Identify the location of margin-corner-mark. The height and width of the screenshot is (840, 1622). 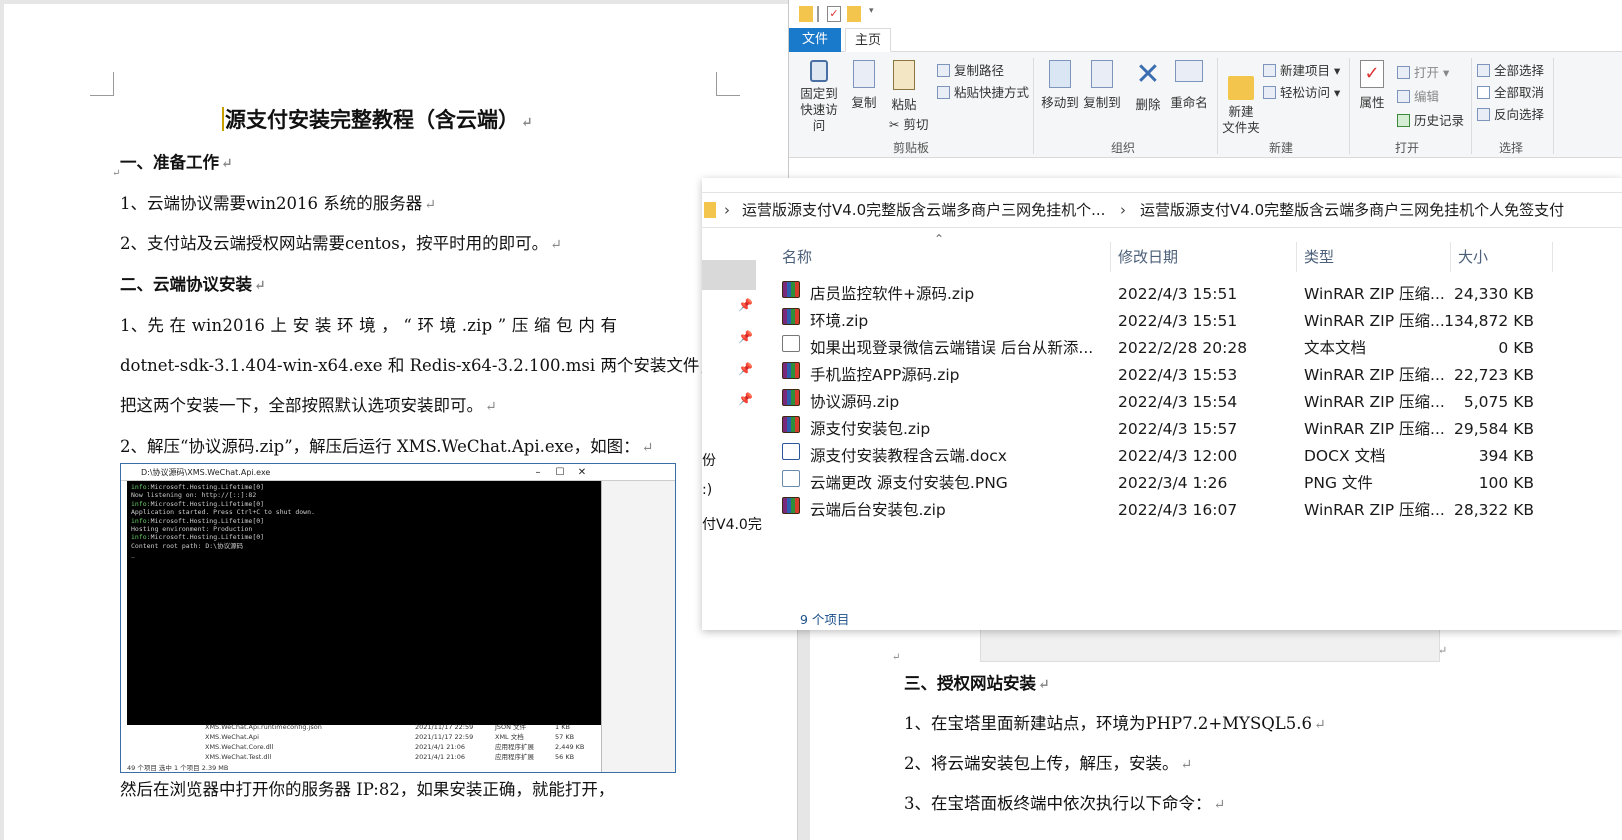
(102, 84).